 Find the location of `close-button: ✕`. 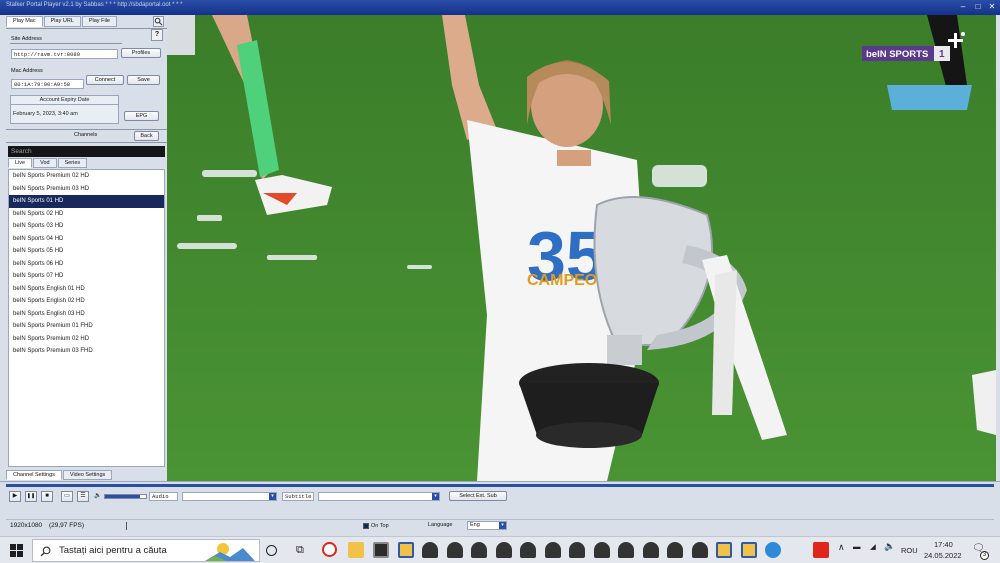

close-button: ✕ is located at coordinates (992, 7).